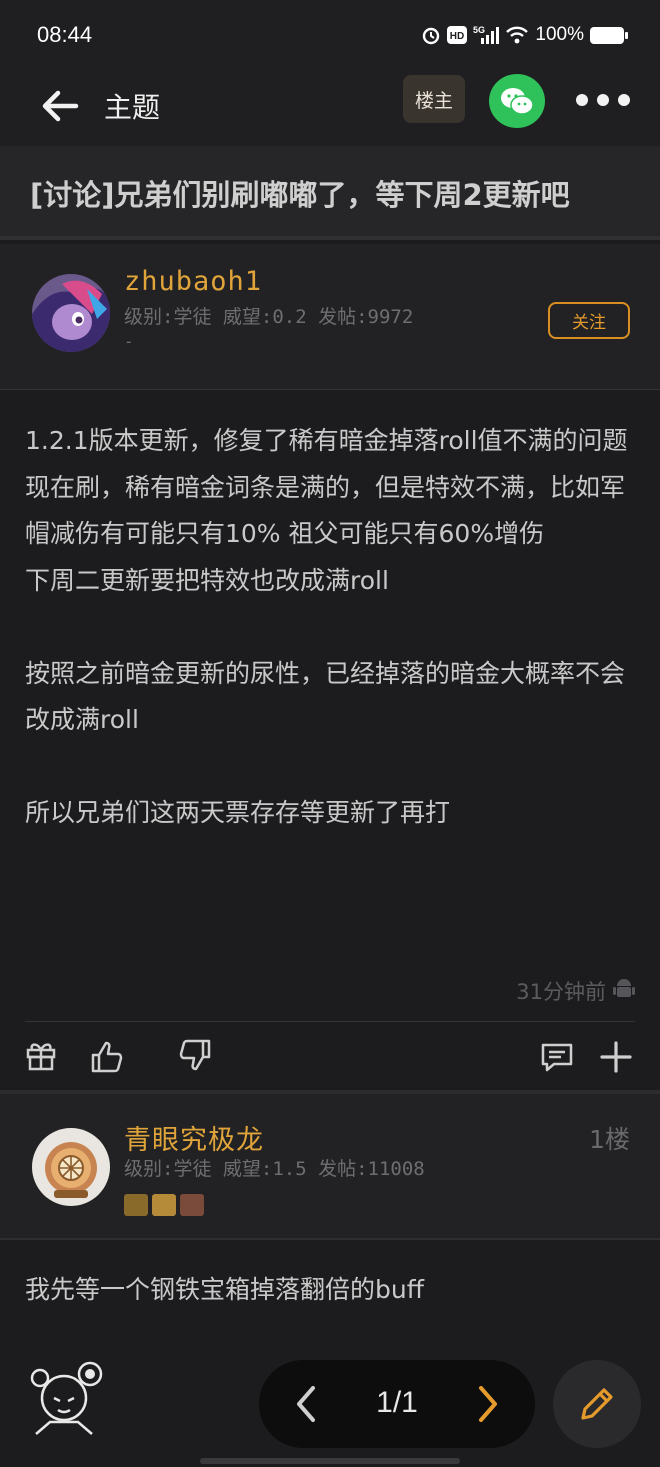 This screenshot has width=660, height=1467. I want to click on post-line: 下周二更新要把特效也改成满roll, so click(207, 580).